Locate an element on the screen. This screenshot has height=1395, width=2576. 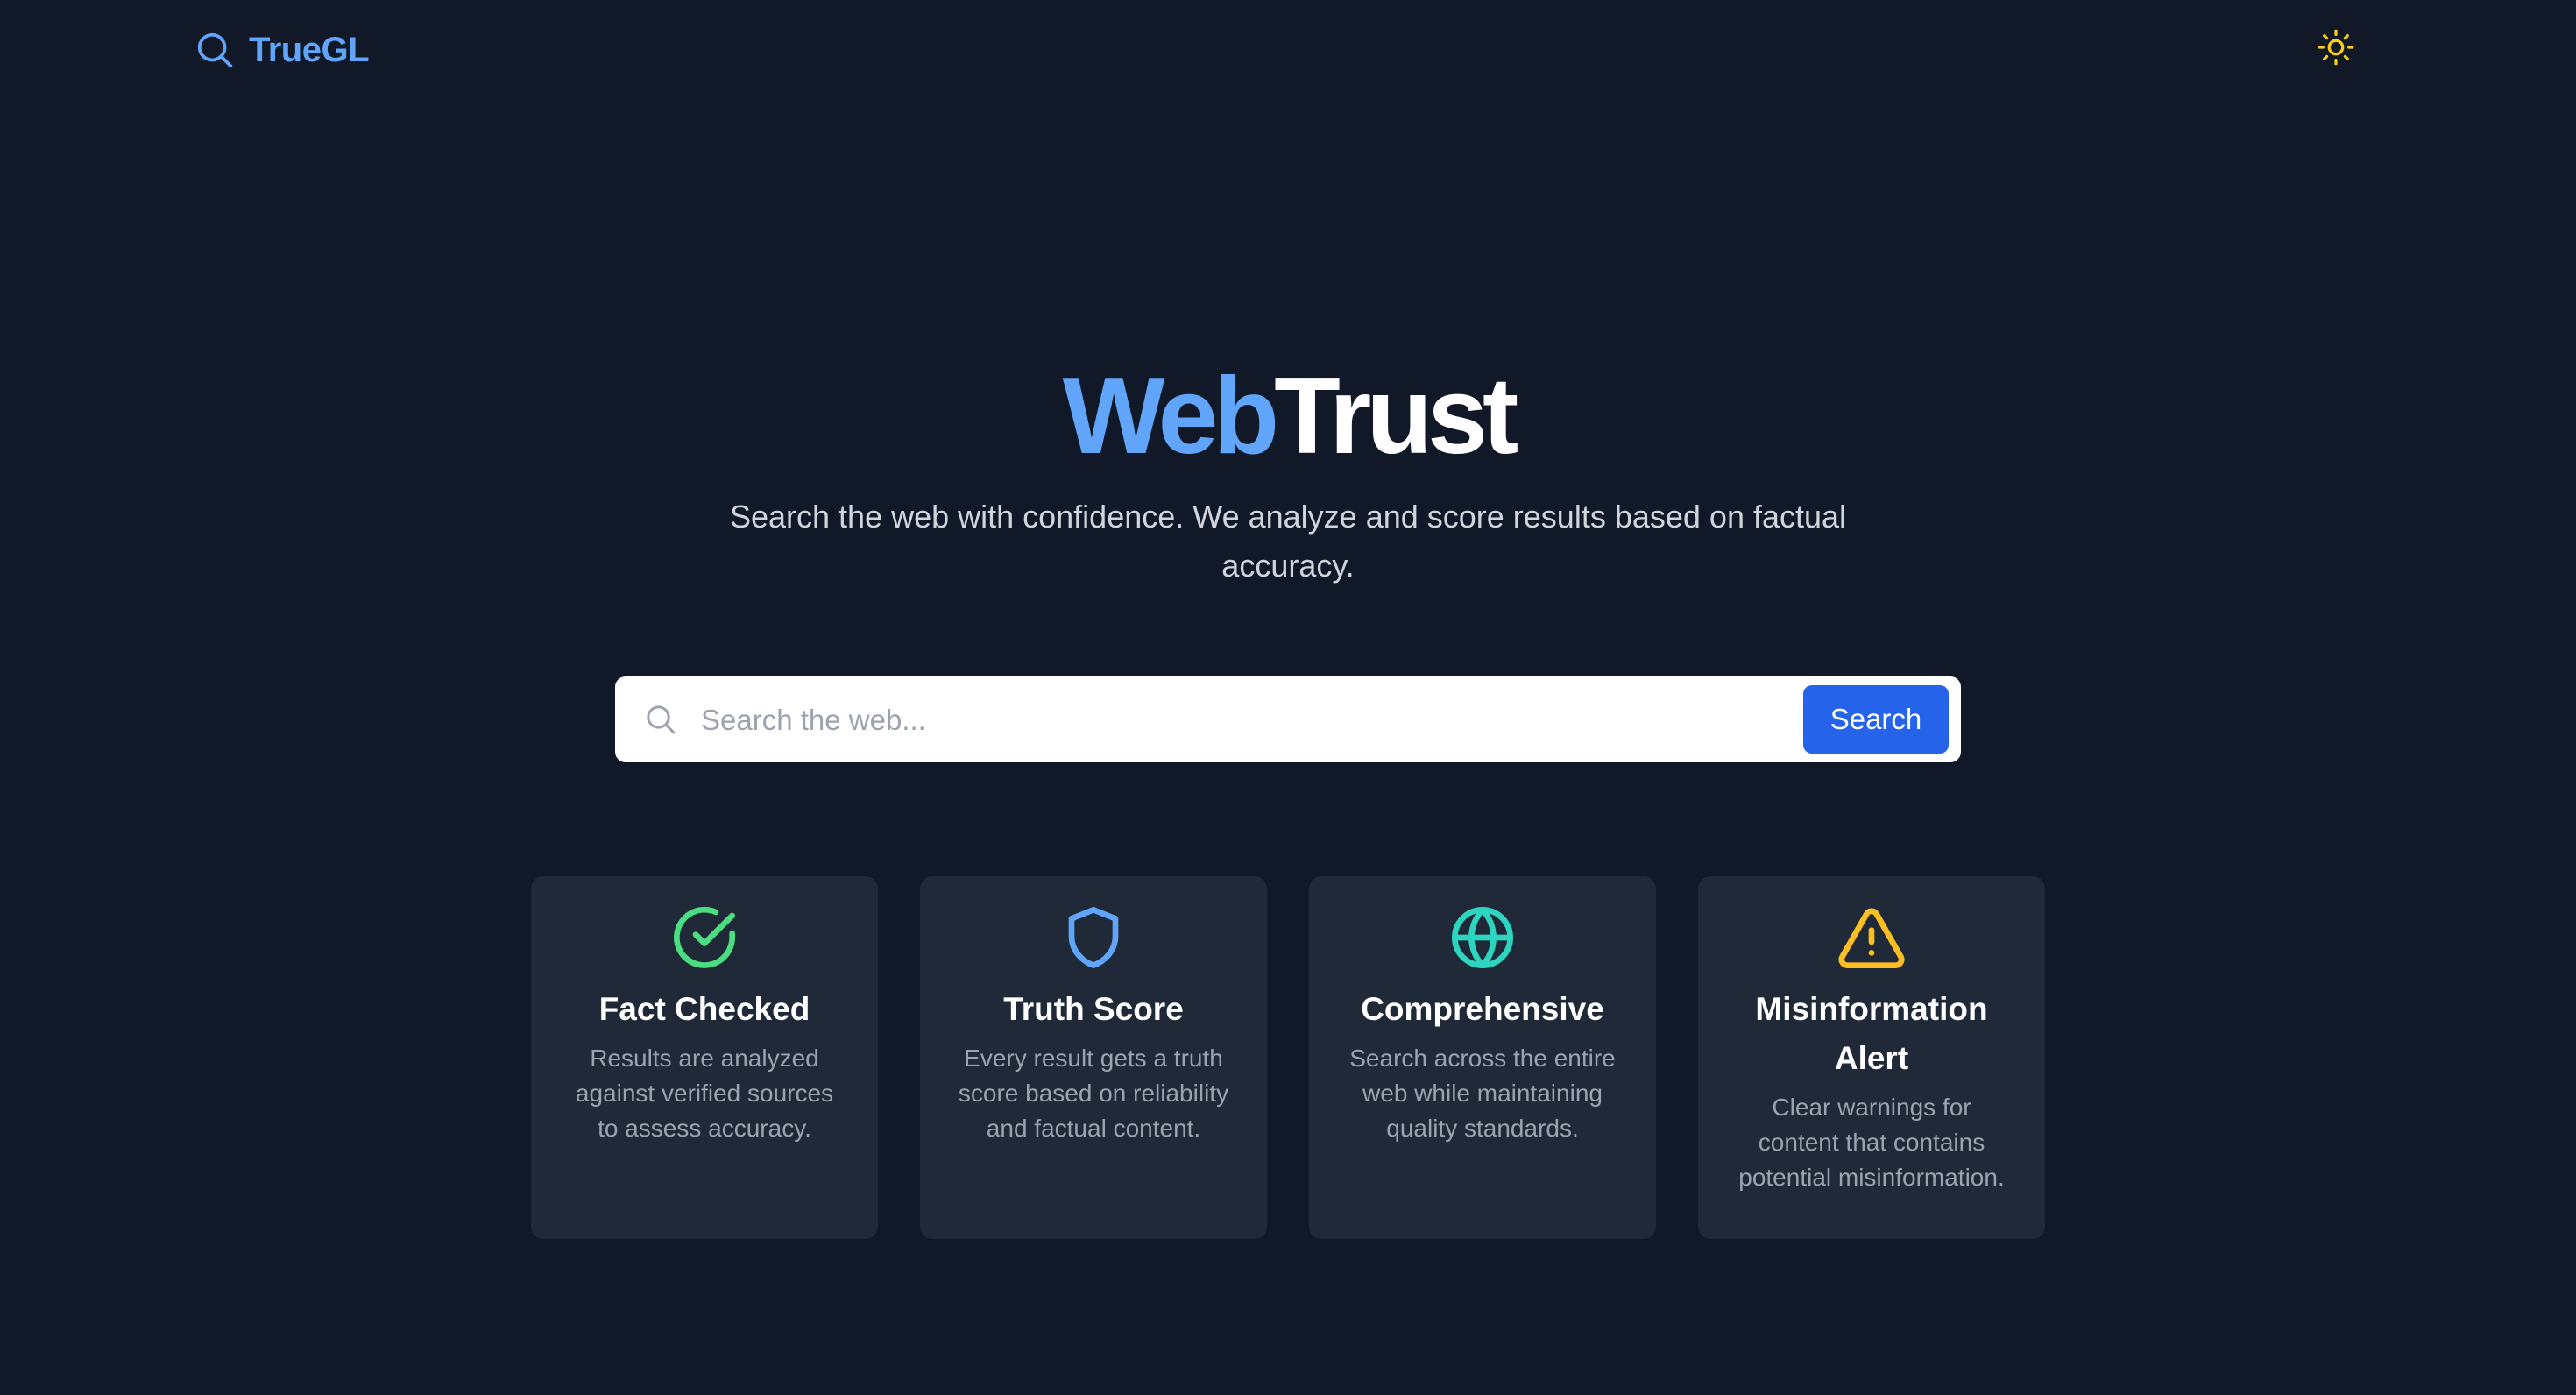
hero-title-trust: Trust is located at coordinates (1396, 416).